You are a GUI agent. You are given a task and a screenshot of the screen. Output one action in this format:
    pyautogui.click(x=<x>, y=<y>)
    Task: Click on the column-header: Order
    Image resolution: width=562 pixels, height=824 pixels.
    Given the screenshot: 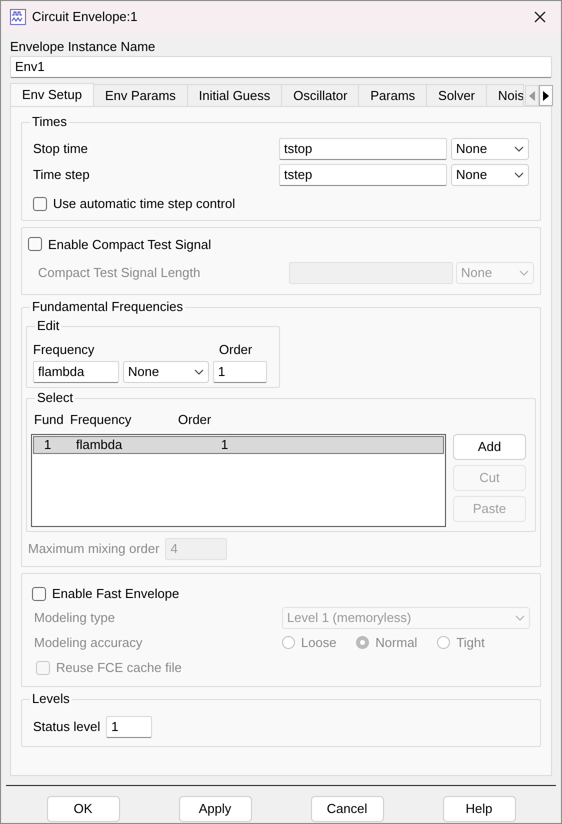 What is the action you would take?
    pyautogui.click(x=195, y=420)
    